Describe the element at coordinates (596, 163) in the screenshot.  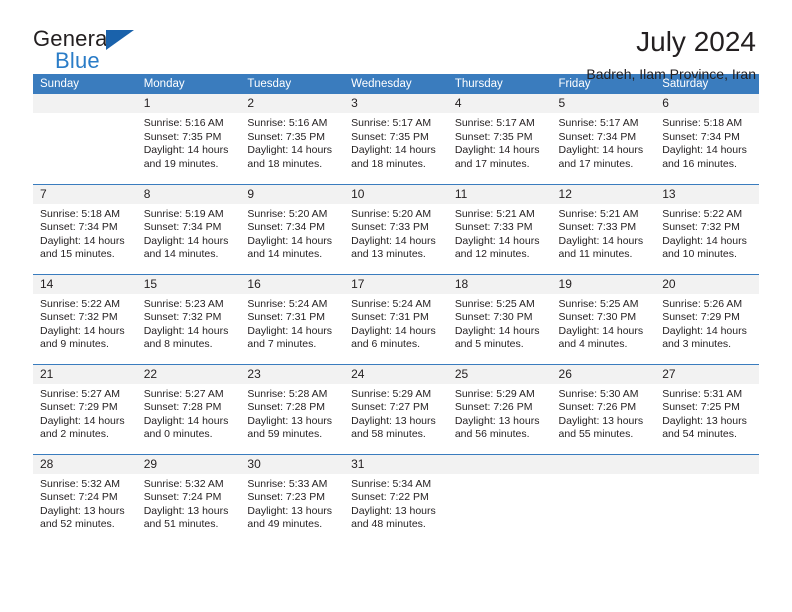
I see `day-detail-line: and 17 minutes.` at that location.